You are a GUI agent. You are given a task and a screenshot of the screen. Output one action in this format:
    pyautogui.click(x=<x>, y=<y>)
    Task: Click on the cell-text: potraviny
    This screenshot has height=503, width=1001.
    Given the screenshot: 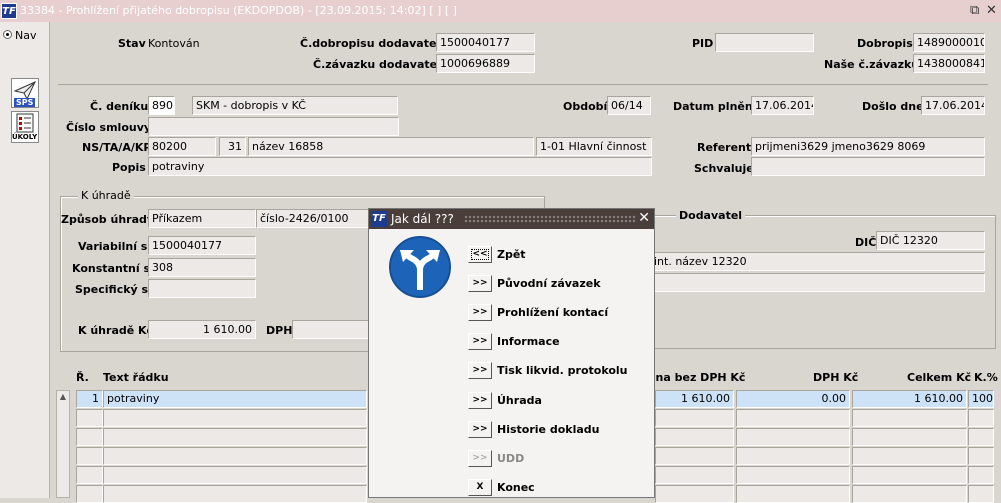 What is the action you would take?
    pyautogui.click(x=235, y=399)
    